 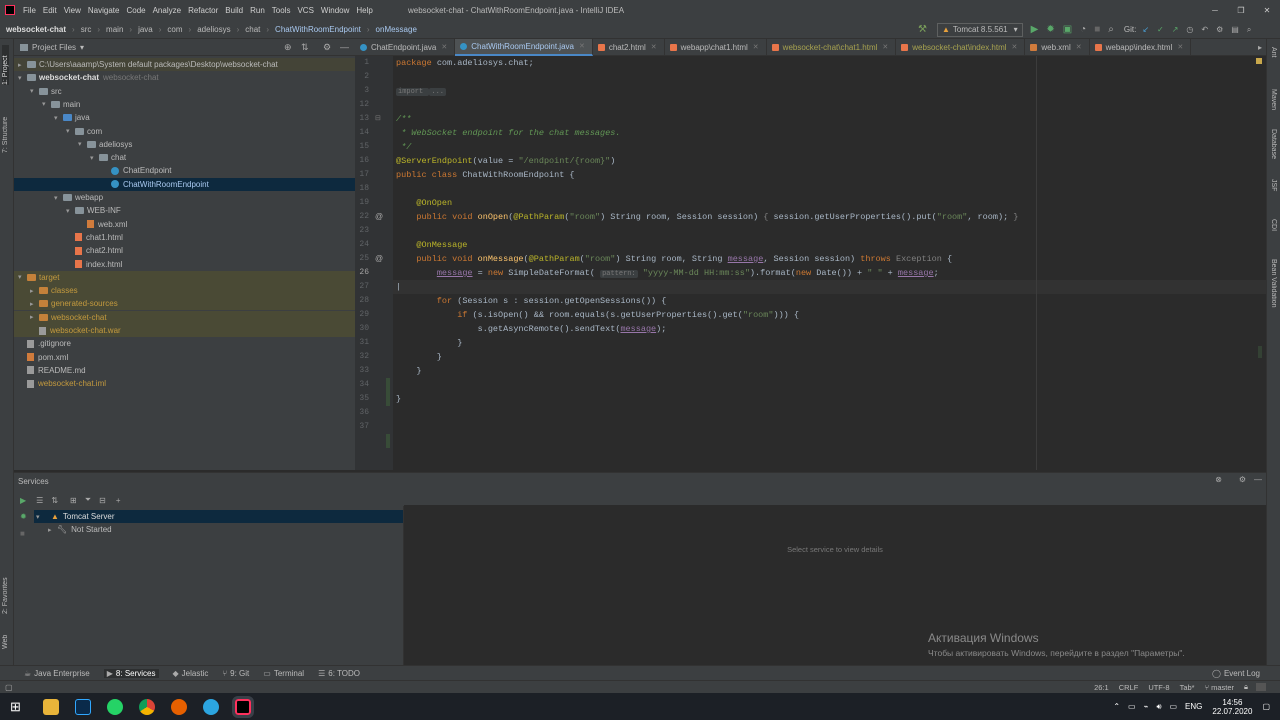 What do you see at coordinates (1145, 29) in the screenshot?
I see `git-update-icon: ↙` at bounding box center [1145, 29].